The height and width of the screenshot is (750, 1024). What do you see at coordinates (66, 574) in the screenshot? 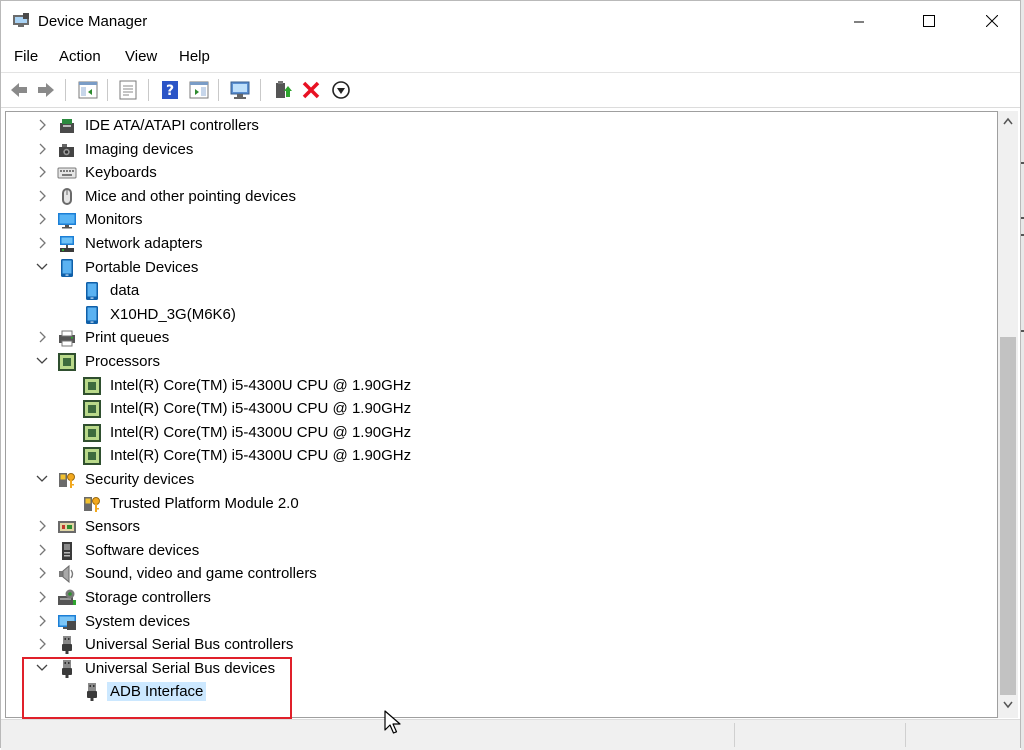
I see `speaker-icon` at bounding box center [66, 574].